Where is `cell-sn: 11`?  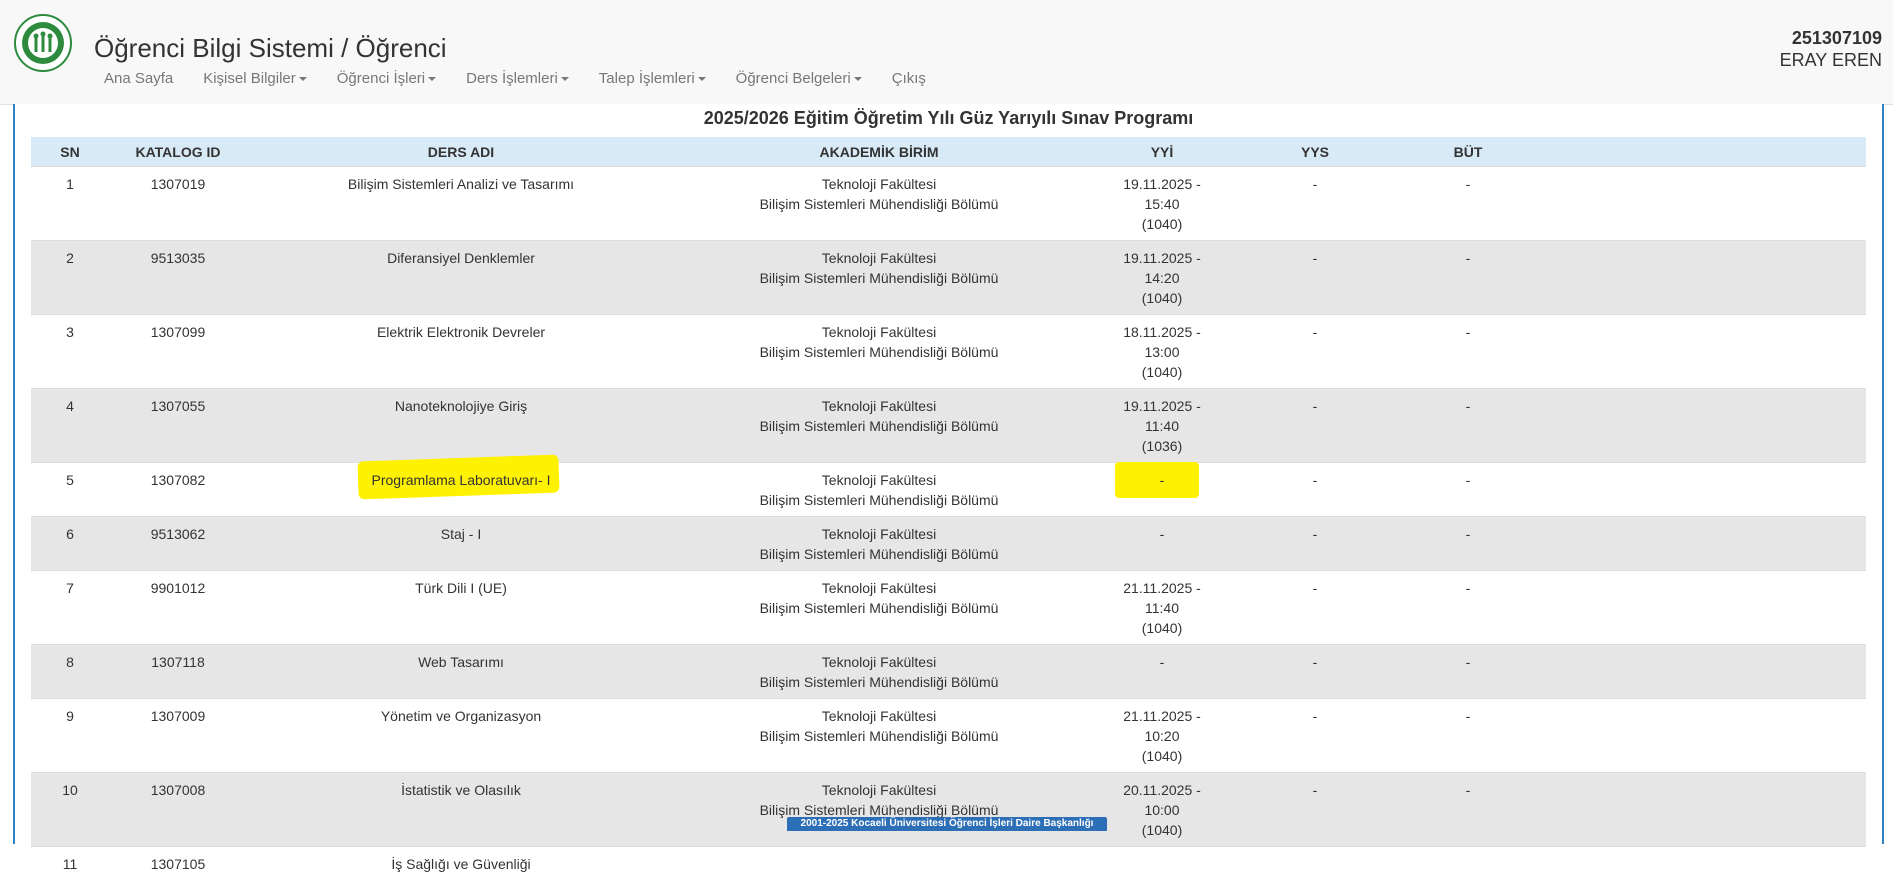 cell-sn: 11 is located at coordinates (70, 863).